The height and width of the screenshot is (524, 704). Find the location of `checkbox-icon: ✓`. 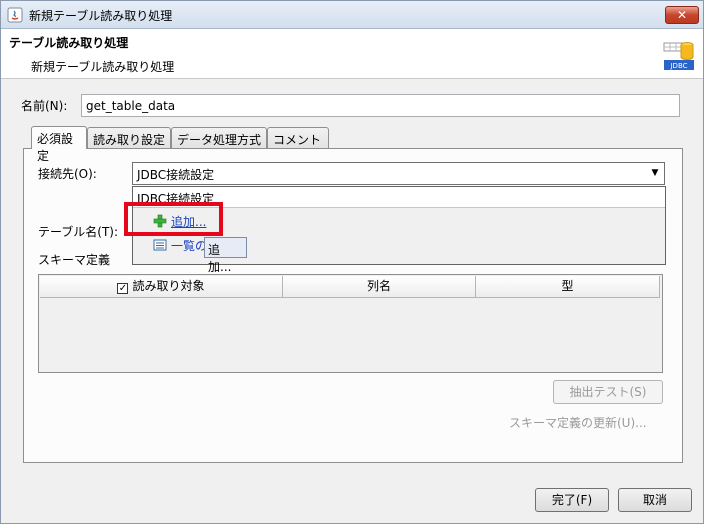

checkbox-icon: ✓ is located at coordinates (123, 288).